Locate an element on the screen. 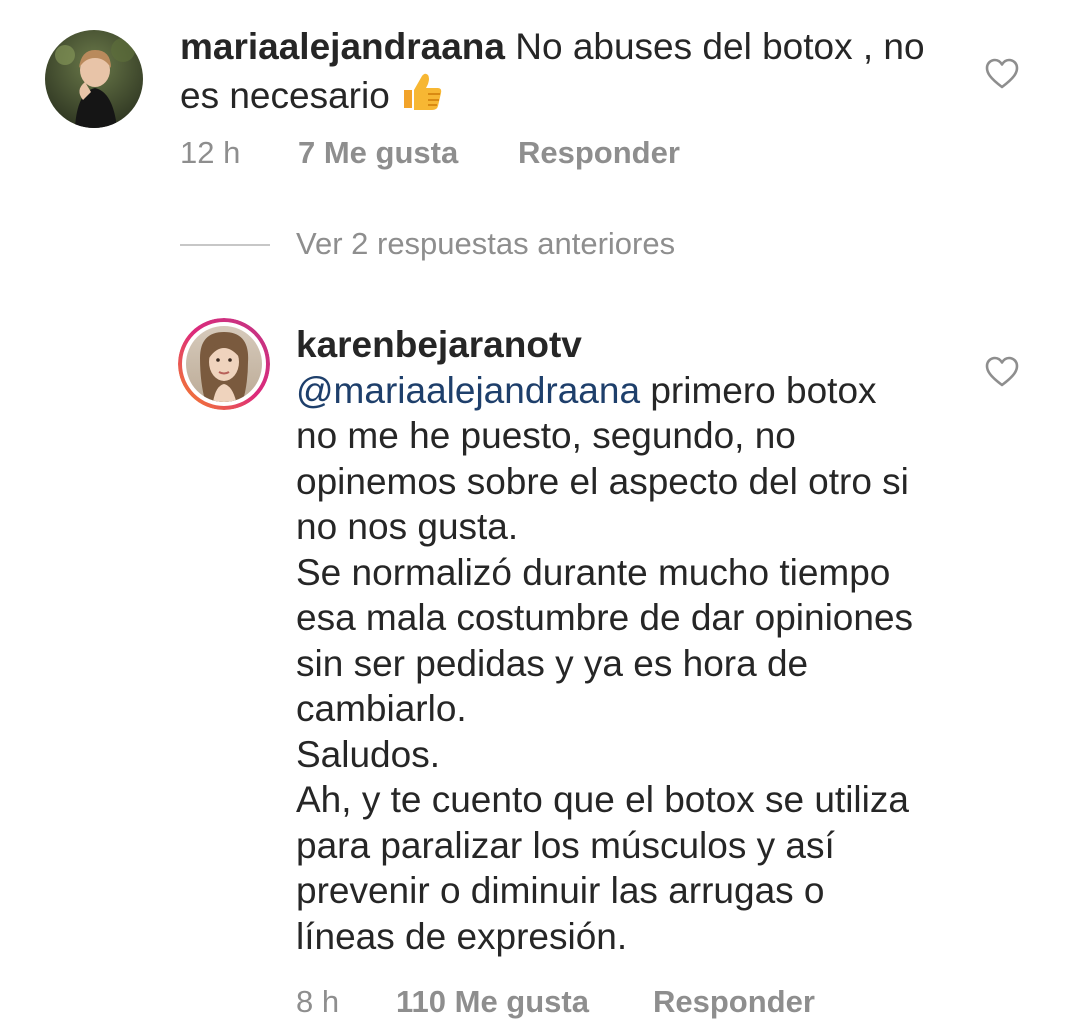 The width and height of the screenshot is (1080, 1032). comment-text-line: primero botox is located at coordinates (758, 390).